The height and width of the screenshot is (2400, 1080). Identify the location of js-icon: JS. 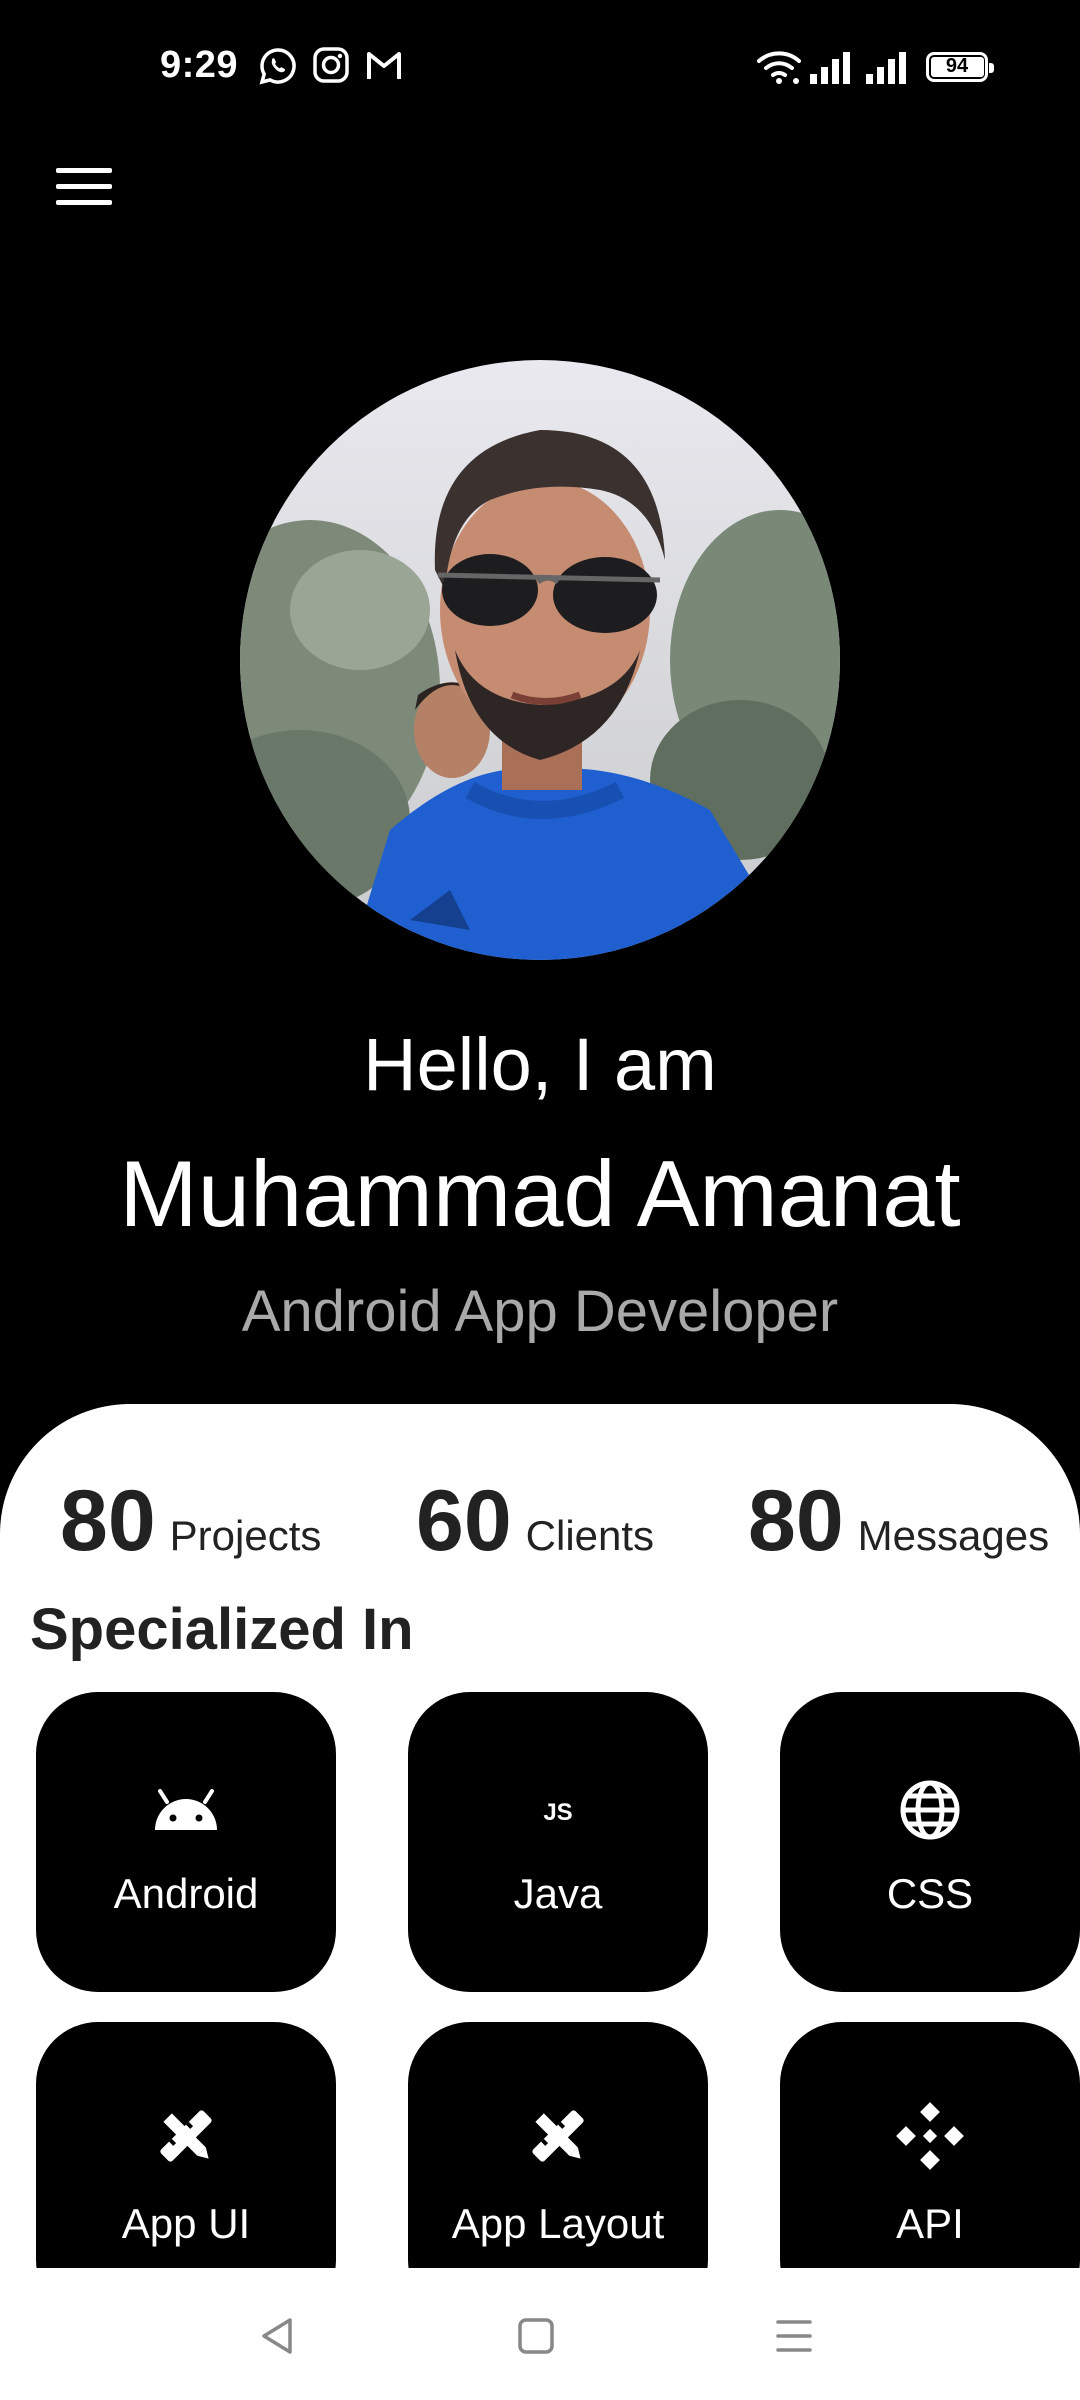
(557, 1812).